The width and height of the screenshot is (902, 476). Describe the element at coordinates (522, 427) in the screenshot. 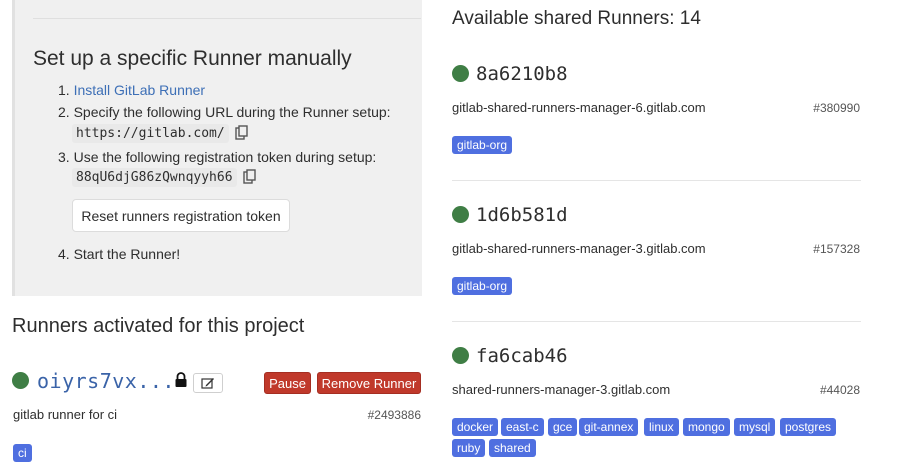

I see `runner-tag: east-c` at that location.